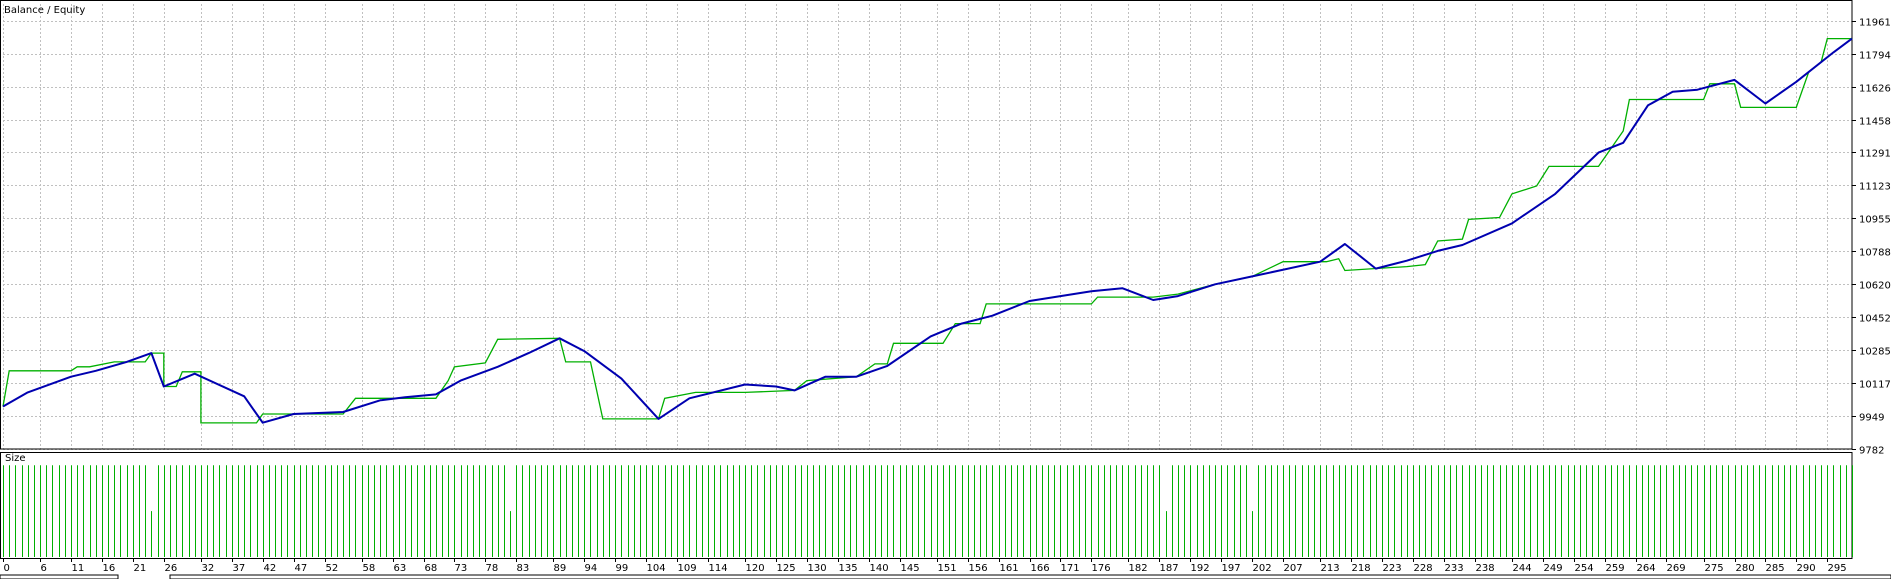  Describe the element at coordinates (1454, 568) in the screenshot. I see `x-tick-label: 233` at that location.